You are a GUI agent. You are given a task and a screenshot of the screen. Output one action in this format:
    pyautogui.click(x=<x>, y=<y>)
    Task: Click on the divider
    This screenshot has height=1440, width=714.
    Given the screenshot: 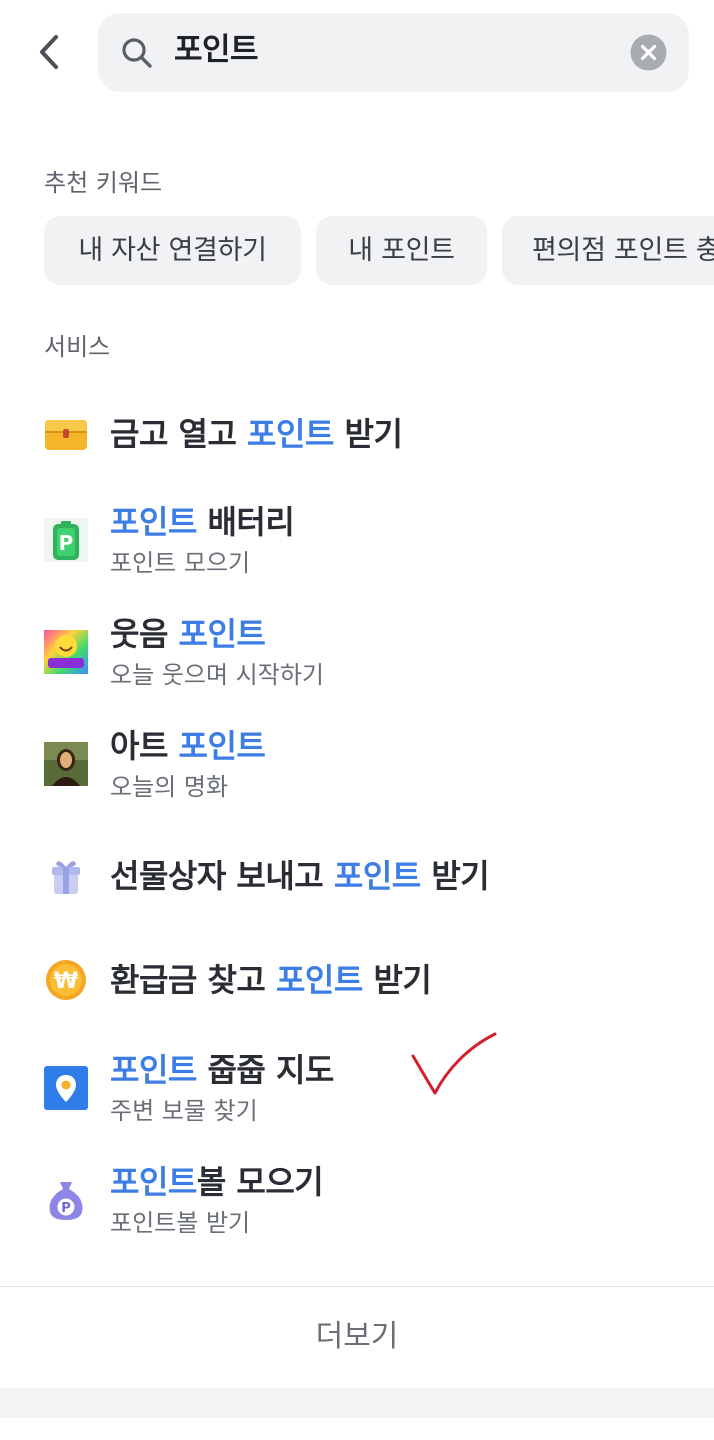 What is the action you would take?
    pyautogui.click(x=357, y=1286)
    